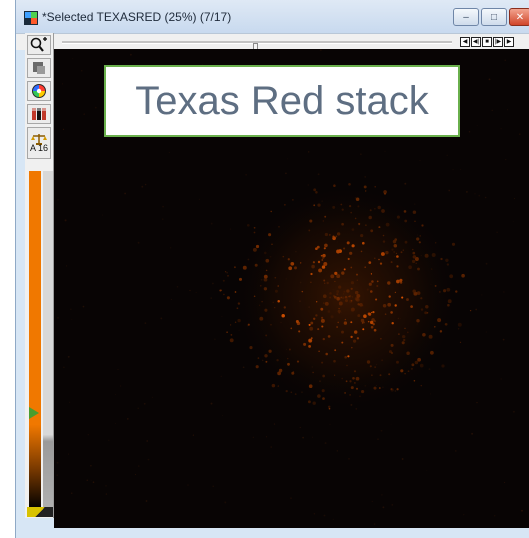 This screenshot has width=529, height=538. I want to click on next-plane-button: |▶, so click(498, 42).